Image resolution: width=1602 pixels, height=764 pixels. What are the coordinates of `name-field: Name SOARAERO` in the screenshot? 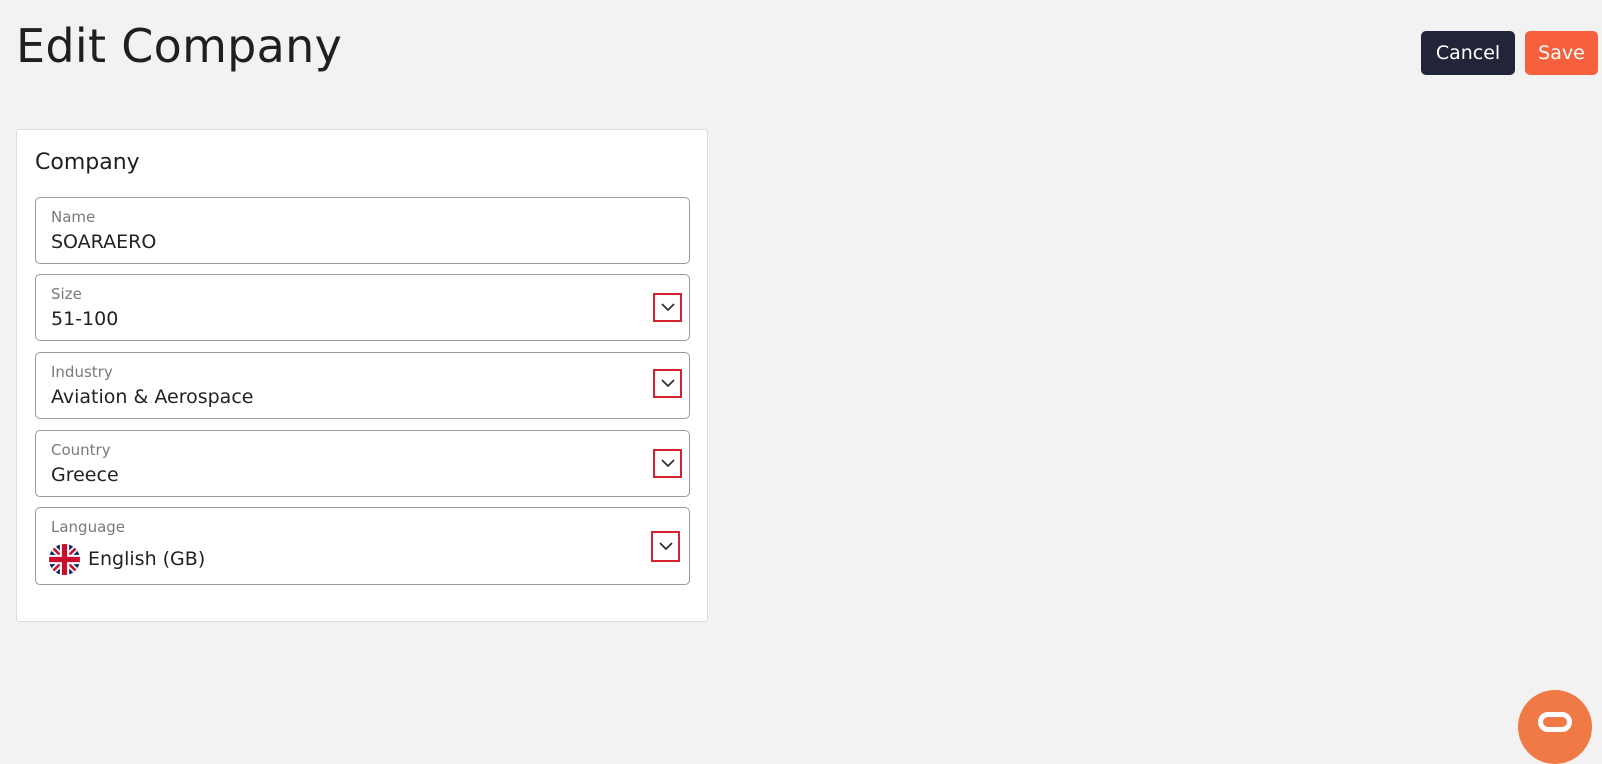 It's located at (362, 230).